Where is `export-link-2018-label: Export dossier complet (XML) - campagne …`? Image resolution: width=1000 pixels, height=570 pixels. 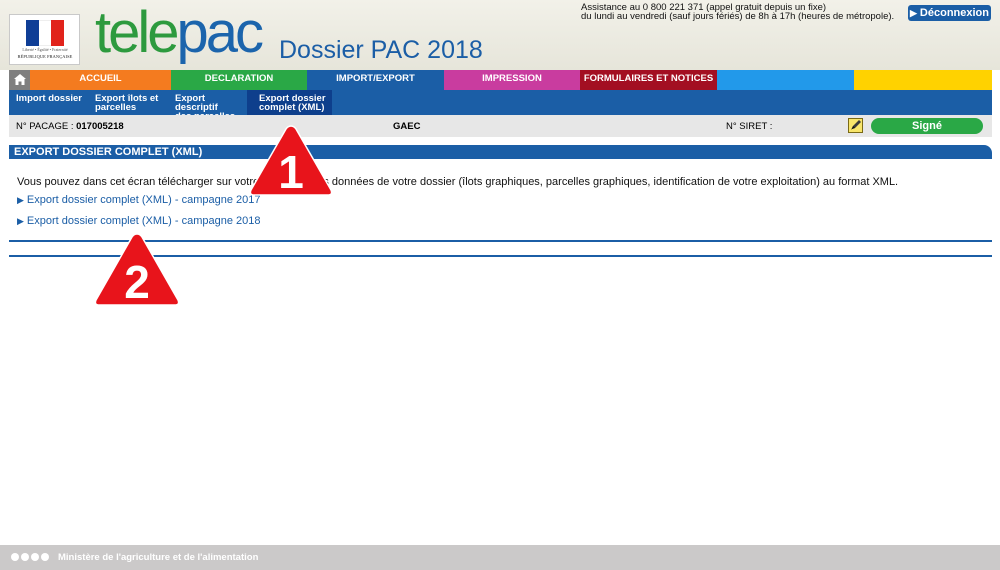
export-link-2018-label: Export dossier complet (XML) - campagne … is located at coordinates (143, 221).